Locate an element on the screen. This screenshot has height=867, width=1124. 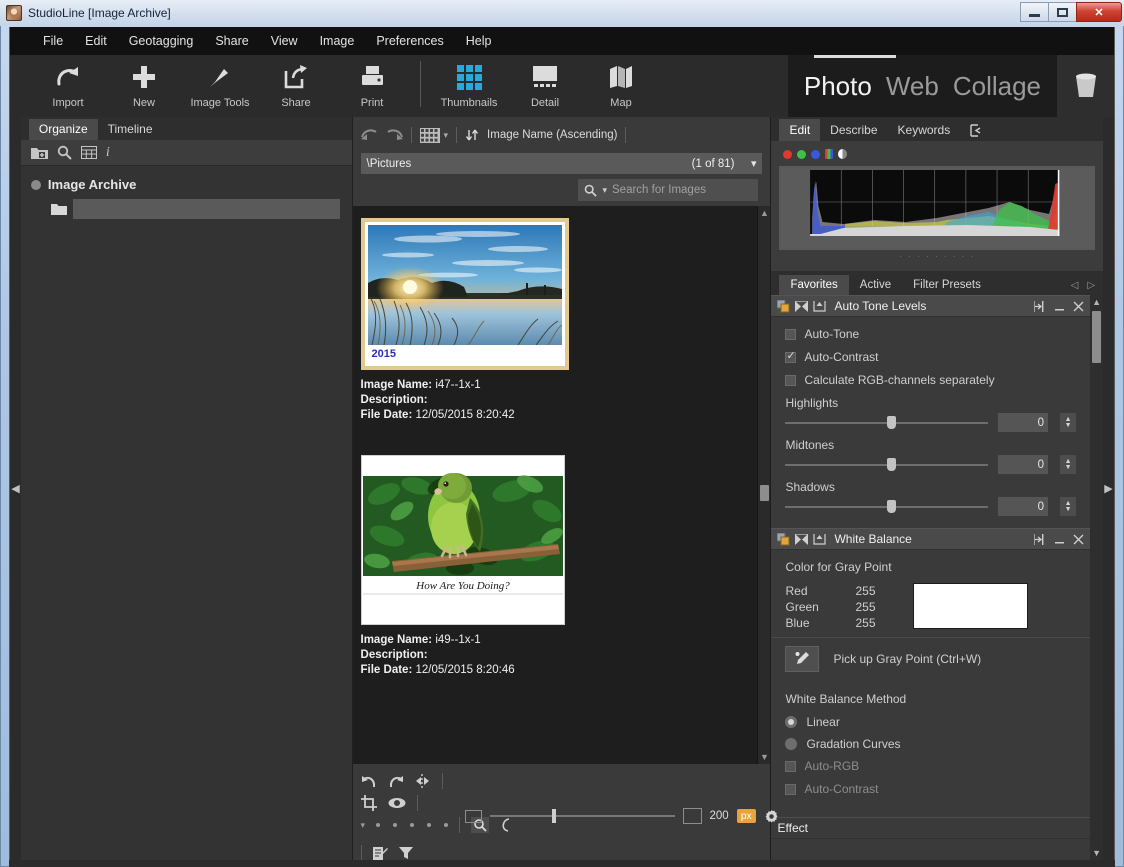
path-dropdown-icon: ▾ is located at coordinates (754, 163).